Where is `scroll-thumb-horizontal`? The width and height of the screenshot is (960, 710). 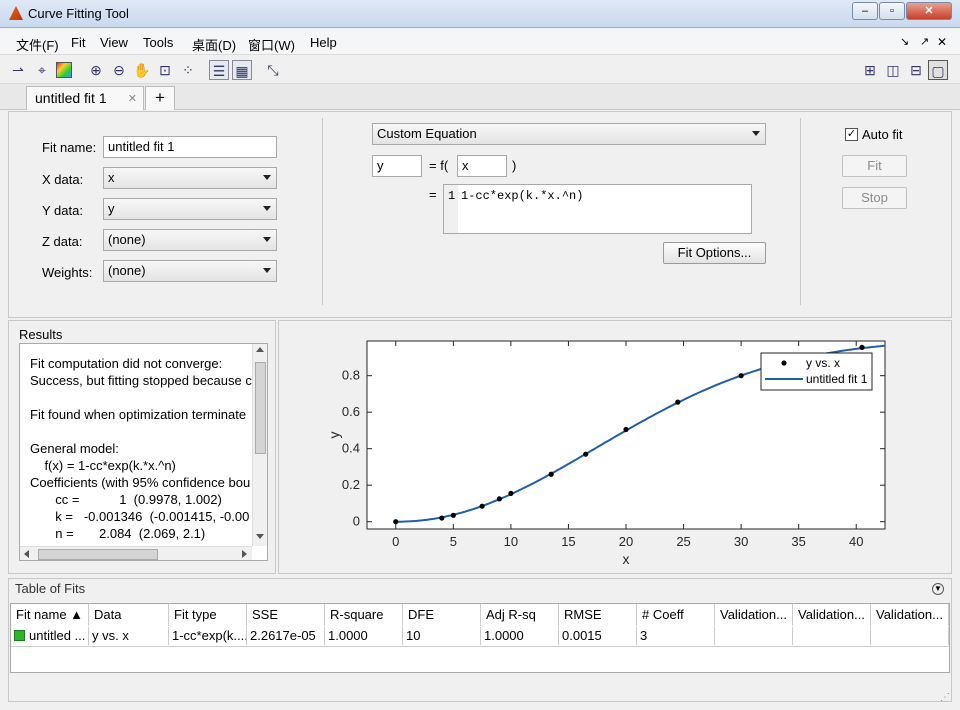 scroll-thumb-horizontal is located at coordinates (98, 554).